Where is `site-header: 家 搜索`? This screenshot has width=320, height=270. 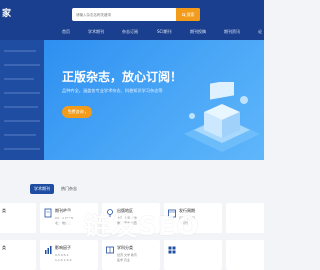 site-header: 家 搜索 is located at coordinates (132, 12).